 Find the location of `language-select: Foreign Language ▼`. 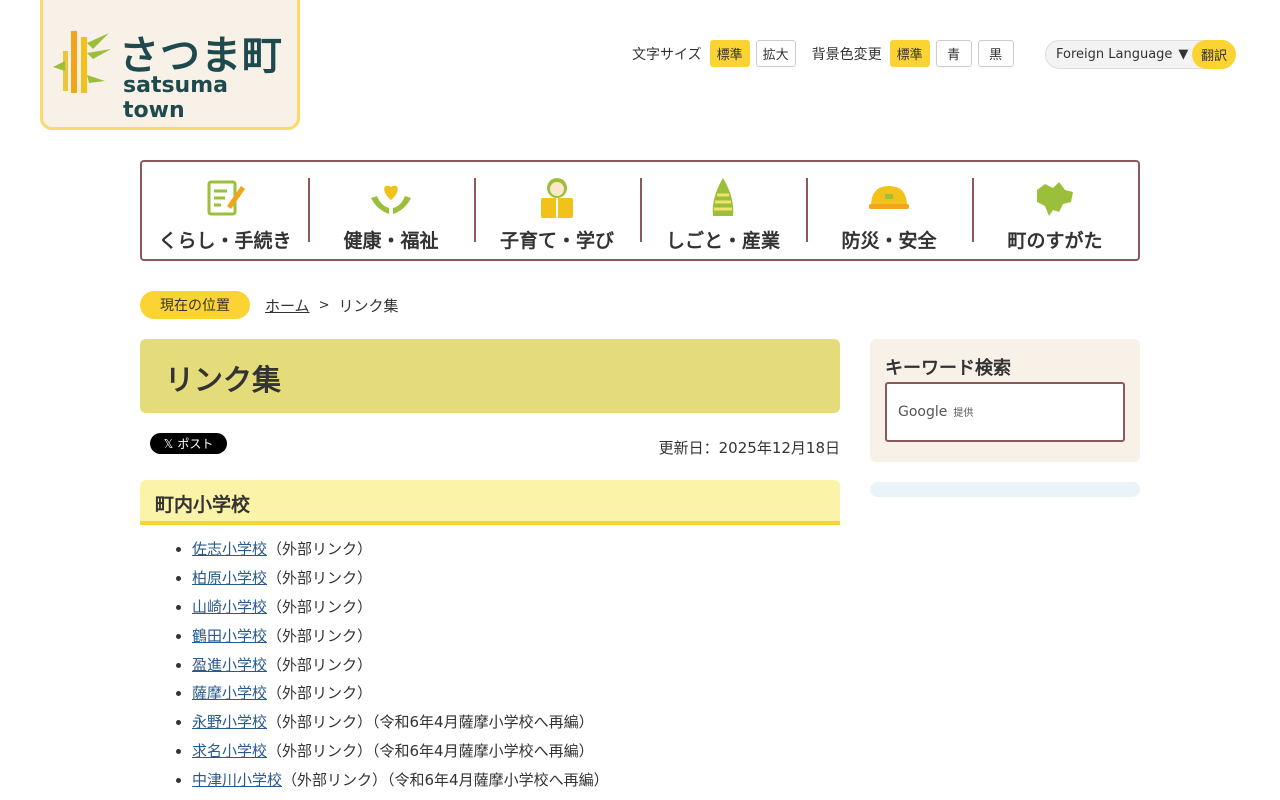

language-select: Foreign Language ▼ is located at coordinates (1119, 54).